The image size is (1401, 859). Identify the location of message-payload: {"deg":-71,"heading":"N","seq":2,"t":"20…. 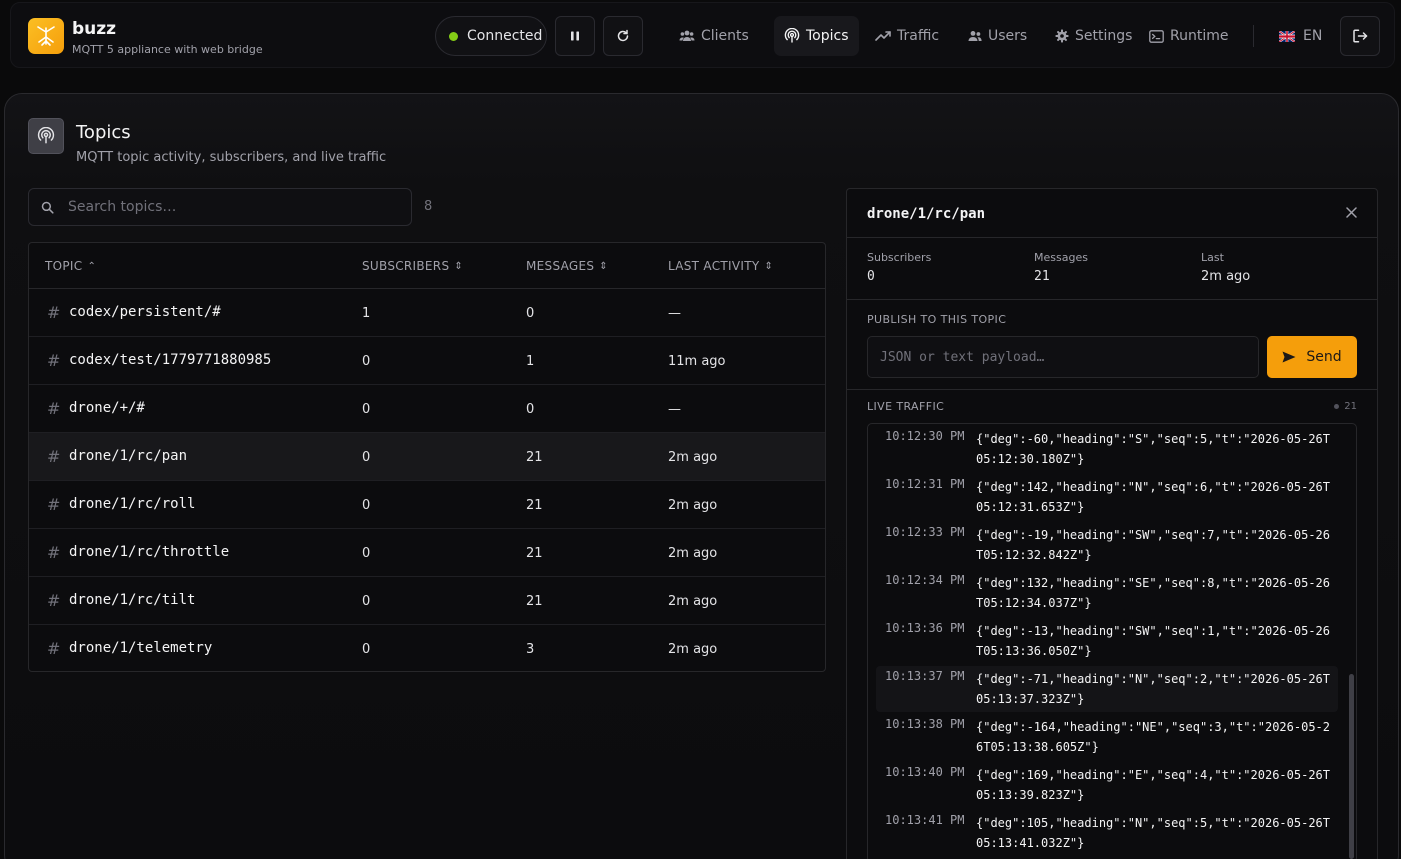
(1153, 689).